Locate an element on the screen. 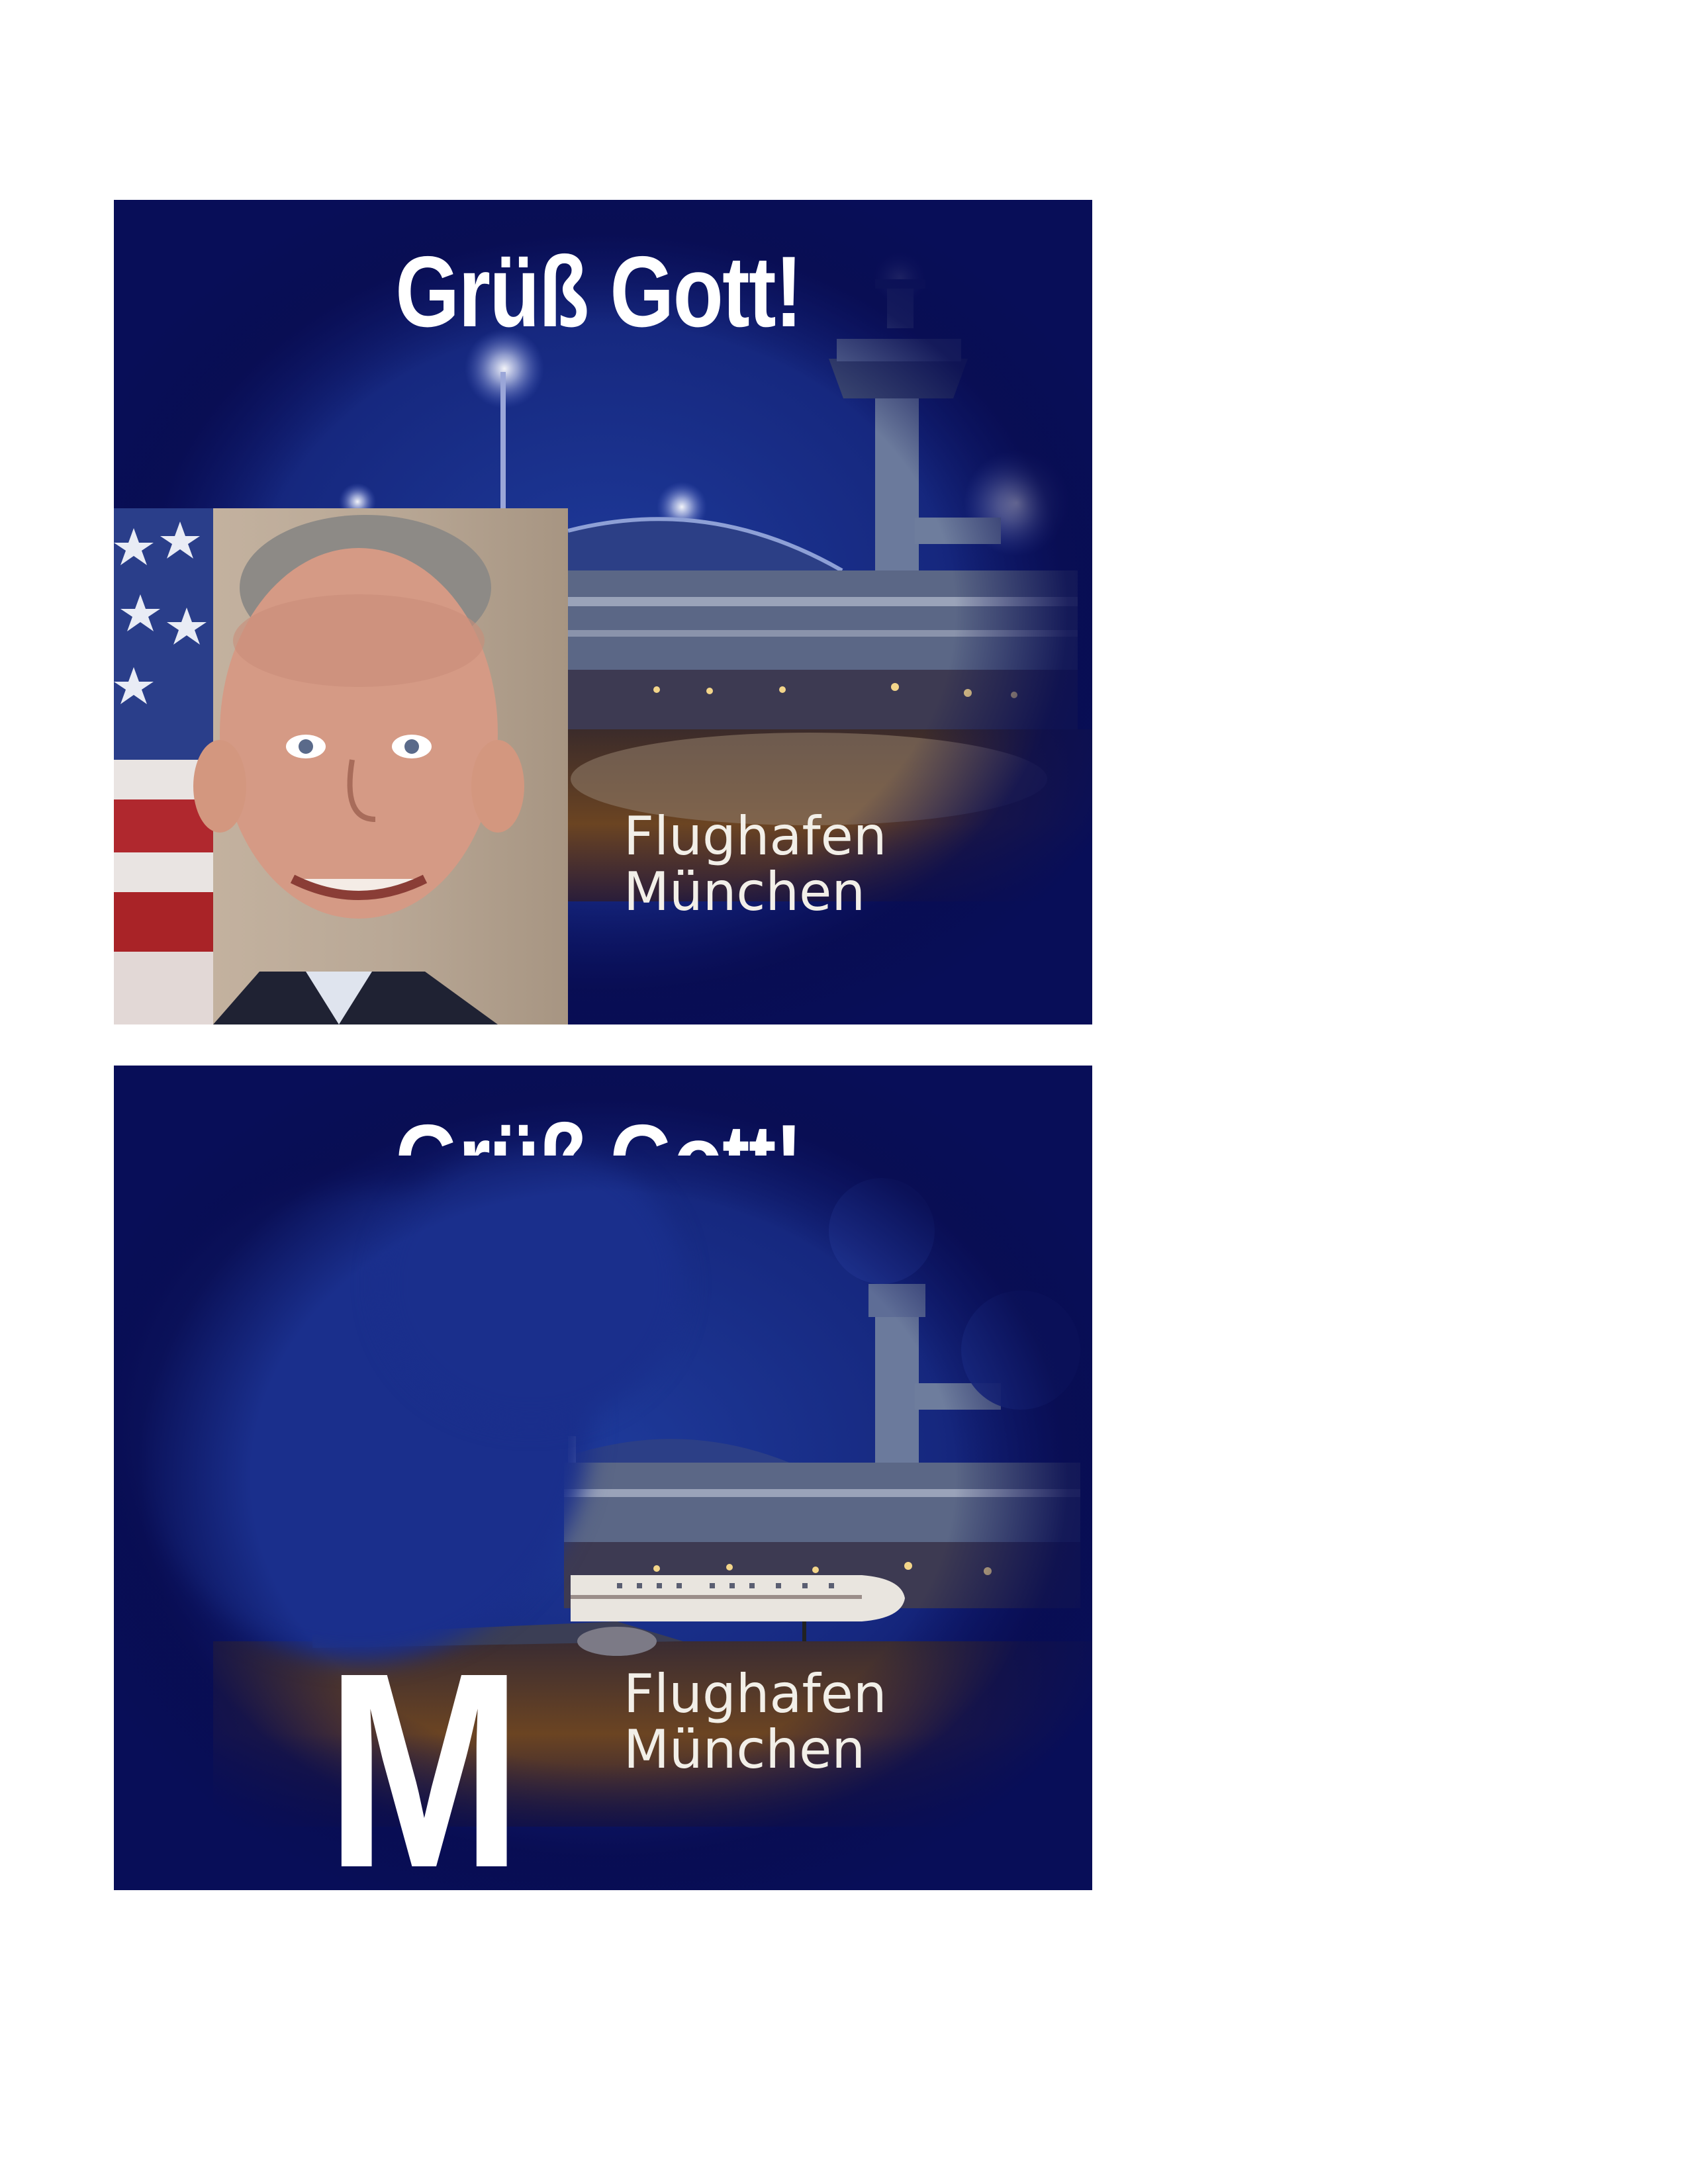  portrait-illustration is located at coordinates (319, 766).